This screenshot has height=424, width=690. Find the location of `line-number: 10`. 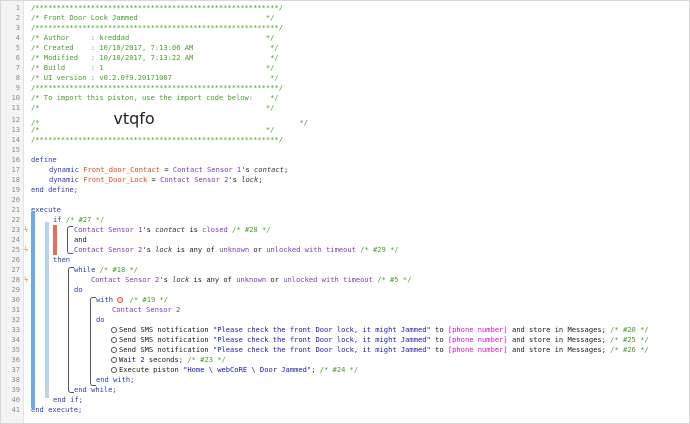

line-number: 10 is located at coordinates (15, 97).